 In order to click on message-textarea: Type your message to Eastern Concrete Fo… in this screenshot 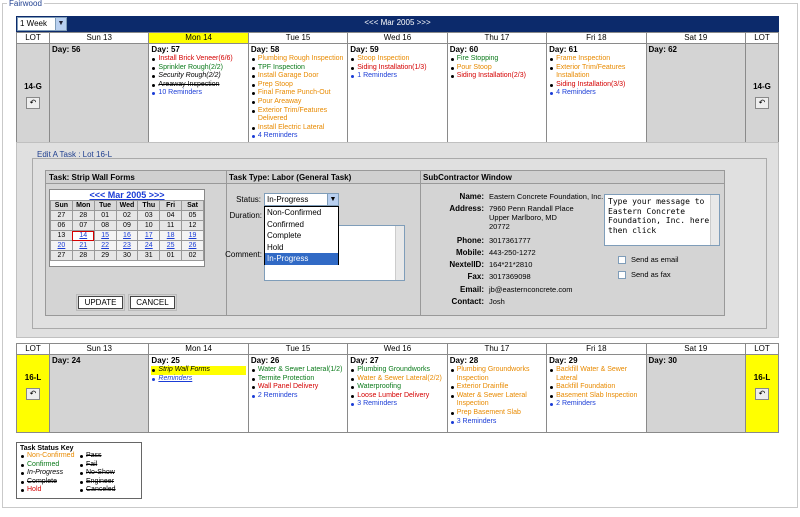, I will do `click(662, 220)`.